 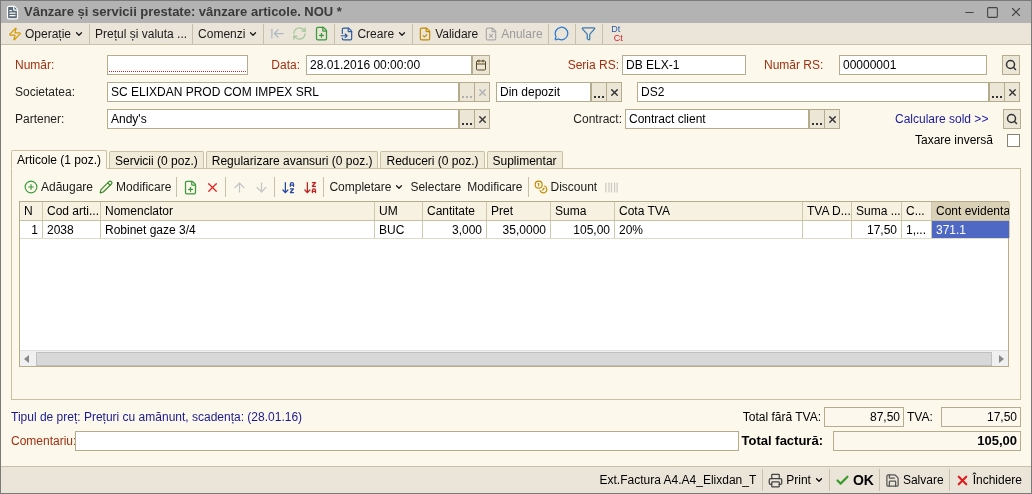 I want to click on contract-field: Contract client, so click(x=717, y=119).